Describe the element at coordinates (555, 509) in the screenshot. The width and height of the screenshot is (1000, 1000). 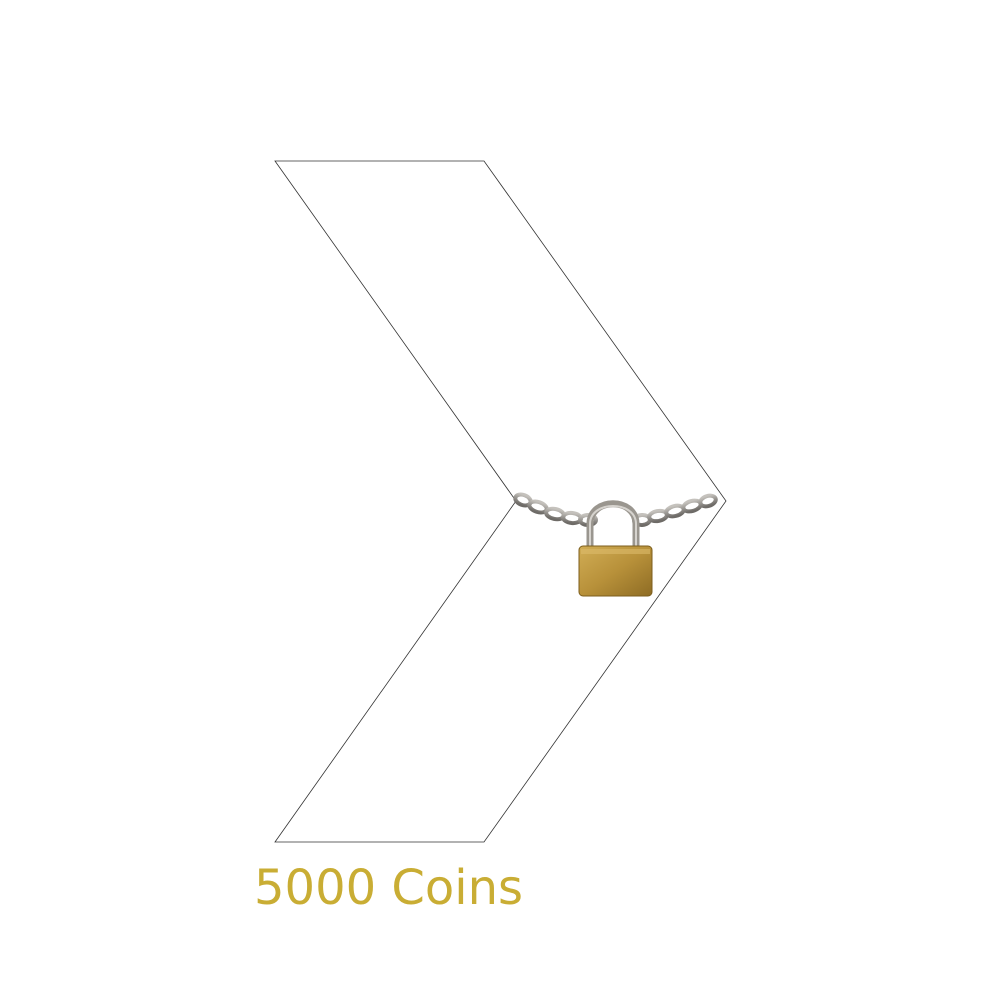
I see `chain-left` at that location.